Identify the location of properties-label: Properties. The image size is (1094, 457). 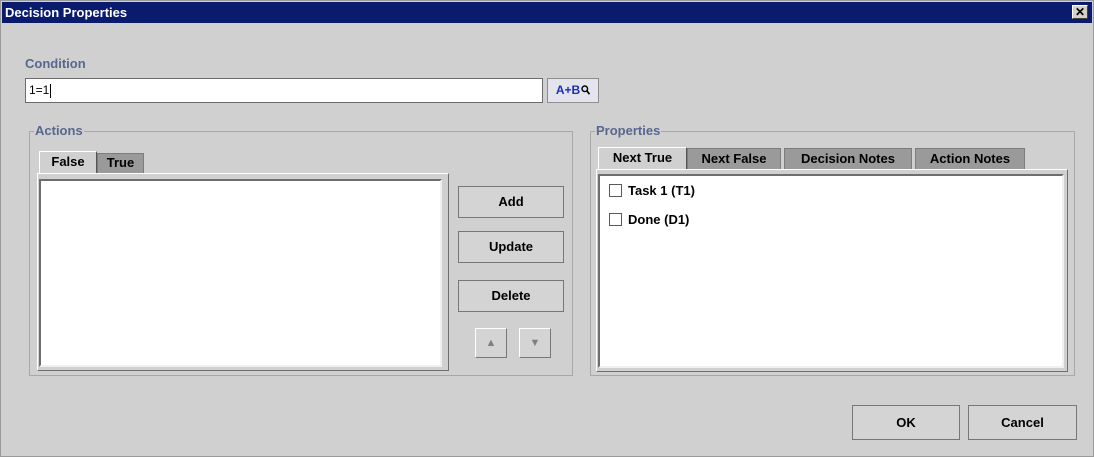
(628, 130).